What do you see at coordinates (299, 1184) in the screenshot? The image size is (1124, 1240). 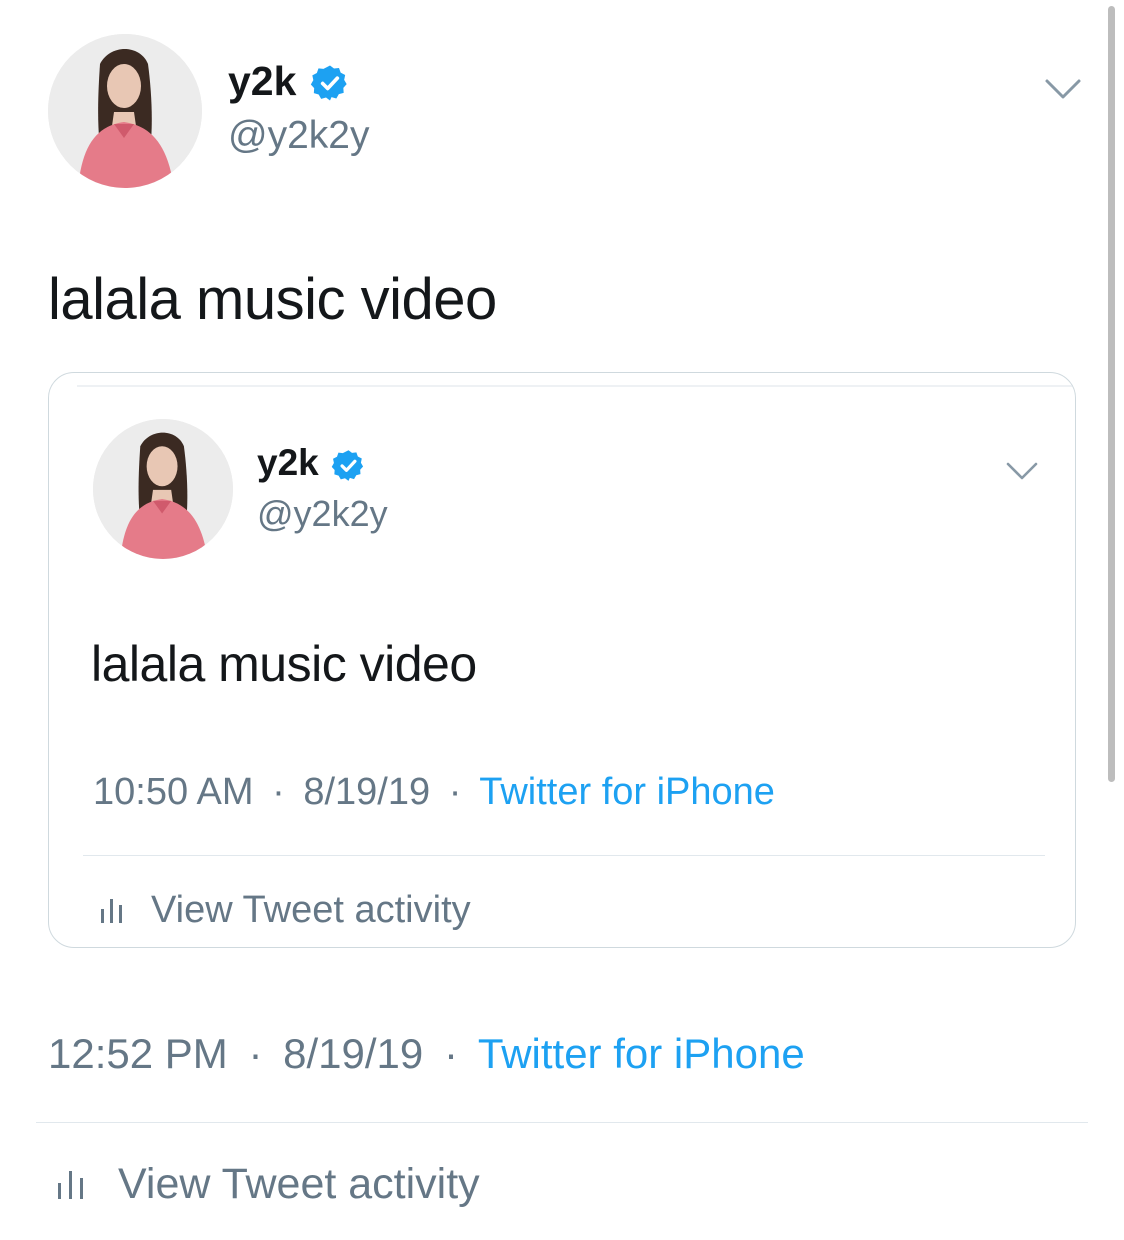 I see `activity-label: View Tweet activity` at bounding box center [299, 1184].